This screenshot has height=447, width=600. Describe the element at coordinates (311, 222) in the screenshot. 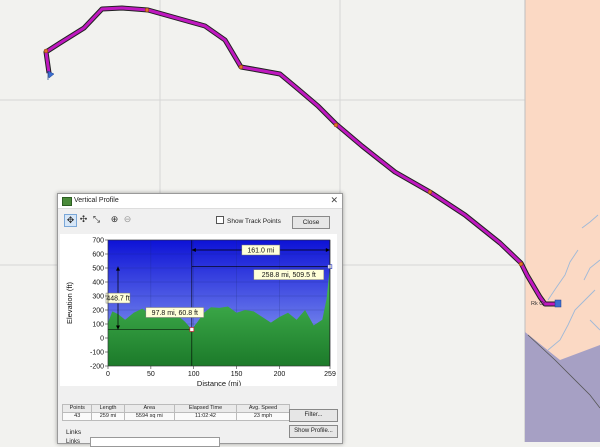

I see `close-button: Close` at that location.